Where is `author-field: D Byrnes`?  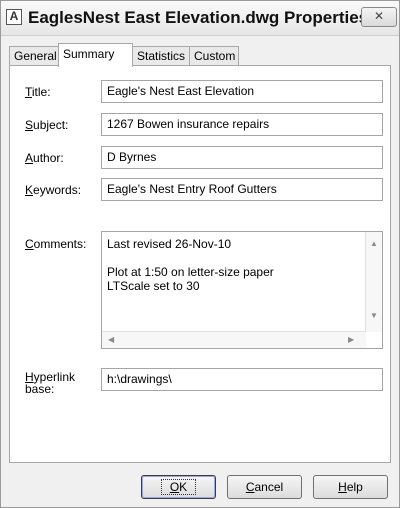
author-field: D Byrnes is located at coordinates (242, 157).